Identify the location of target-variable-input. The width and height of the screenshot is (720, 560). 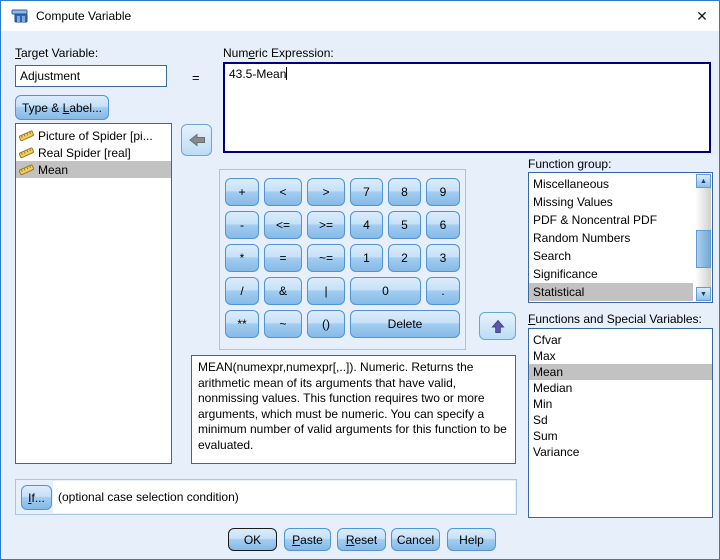
(91, 76).